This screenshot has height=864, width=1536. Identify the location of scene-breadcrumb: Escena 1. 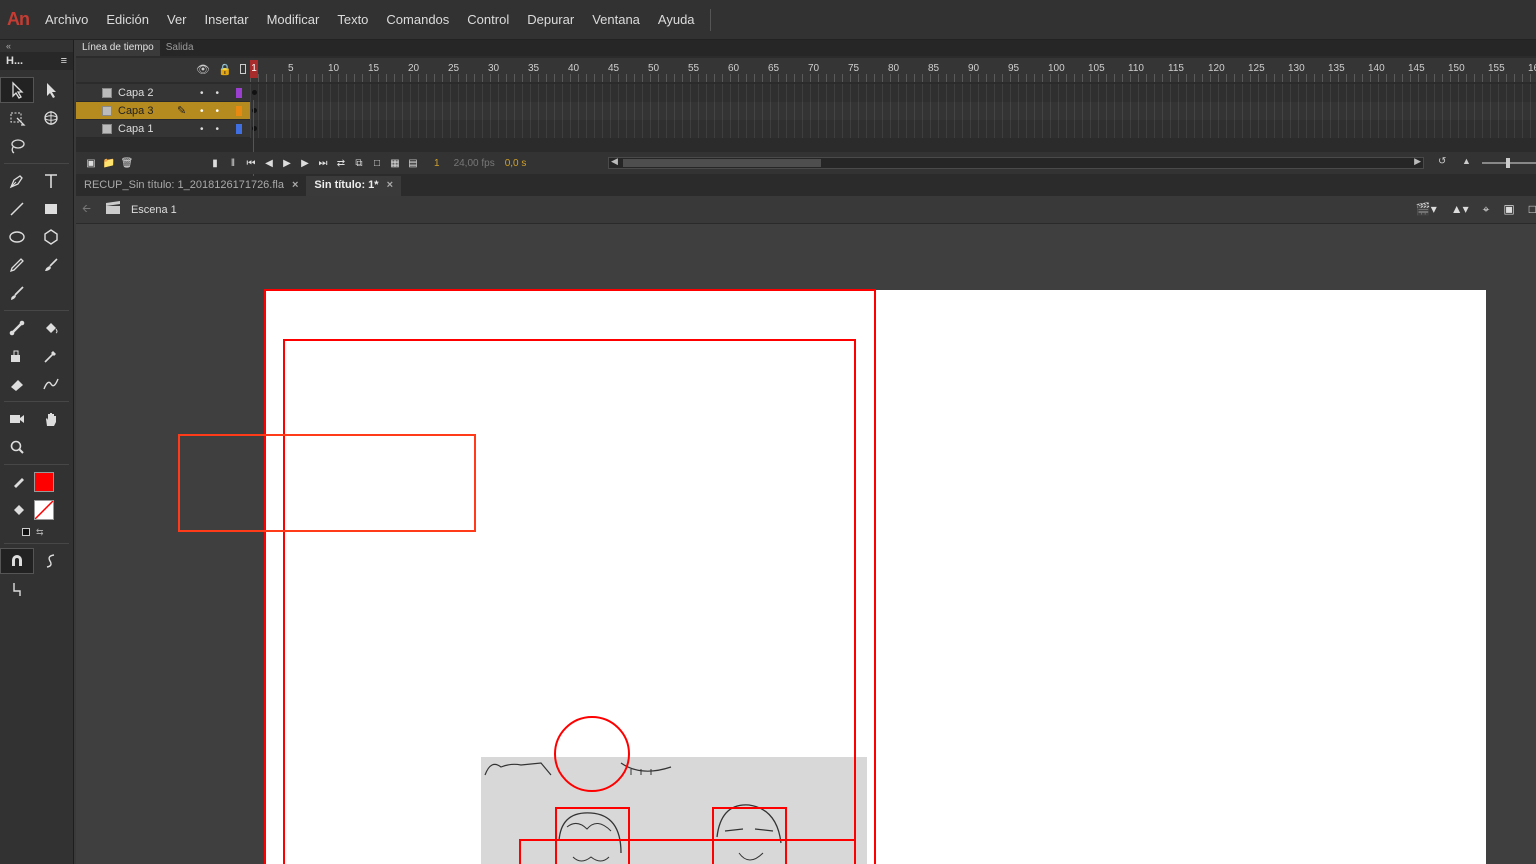
(154, 210).